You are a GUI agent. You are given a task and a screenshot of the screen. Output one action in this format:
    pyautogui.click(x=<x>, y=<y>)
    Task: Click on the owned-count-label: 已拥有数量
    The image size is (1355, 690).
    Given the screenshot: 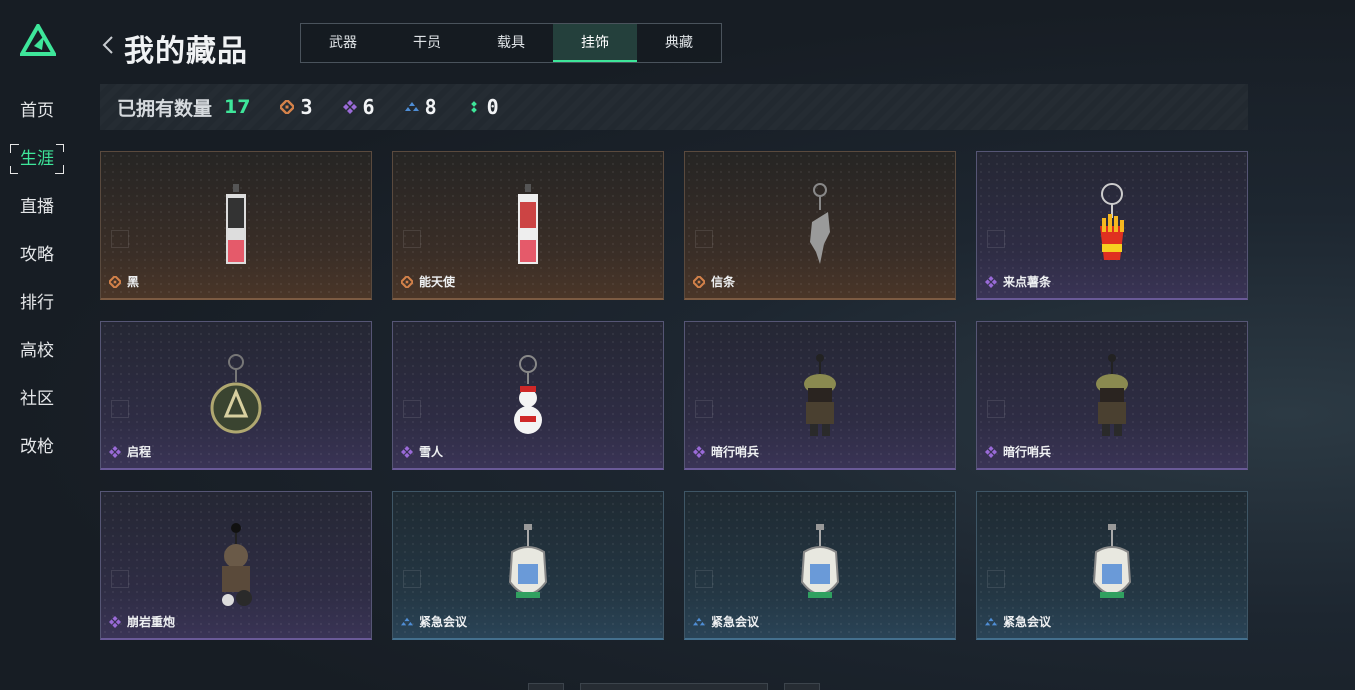 What is the action you would take?
    pyautogui.click(x=165, y=108)
    